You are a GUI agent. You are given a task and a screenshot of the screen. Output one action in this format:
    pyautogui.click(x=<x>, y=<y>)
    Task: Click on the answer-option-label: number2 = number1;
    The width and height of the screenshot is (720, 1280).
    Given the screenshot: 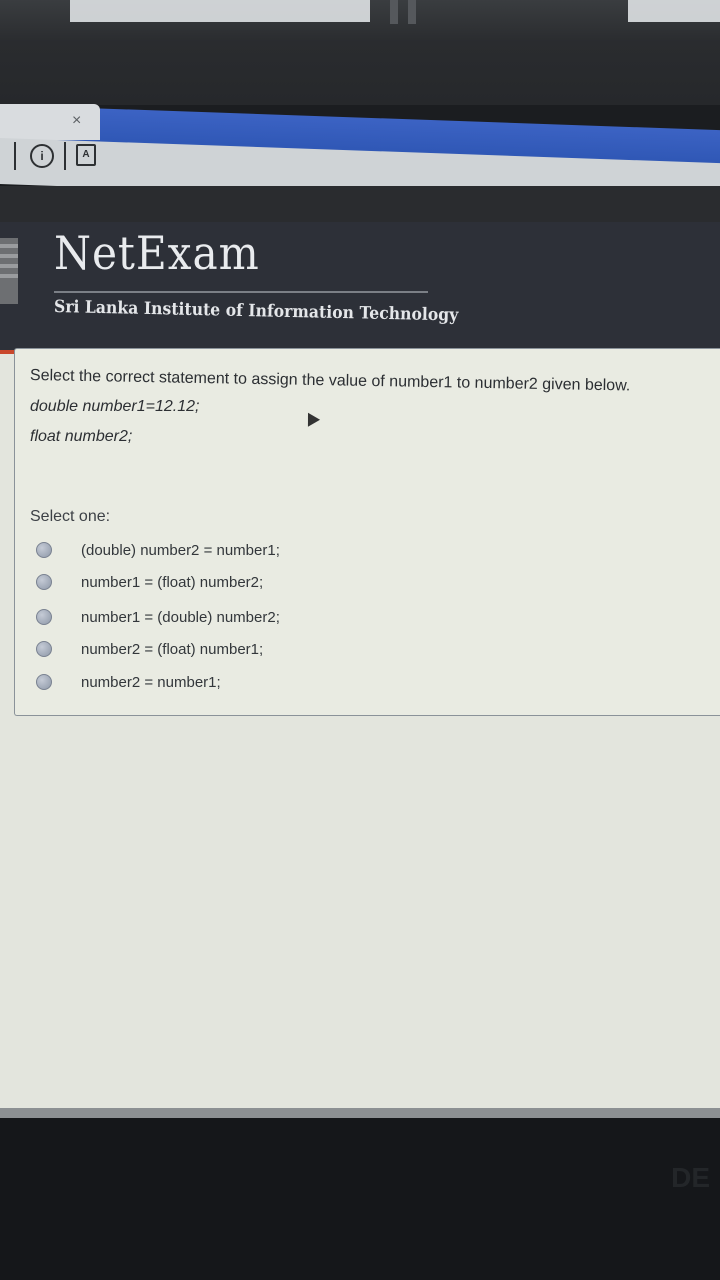 What is the action you would take?
    pyautogui.click(x=151, y=682)
    